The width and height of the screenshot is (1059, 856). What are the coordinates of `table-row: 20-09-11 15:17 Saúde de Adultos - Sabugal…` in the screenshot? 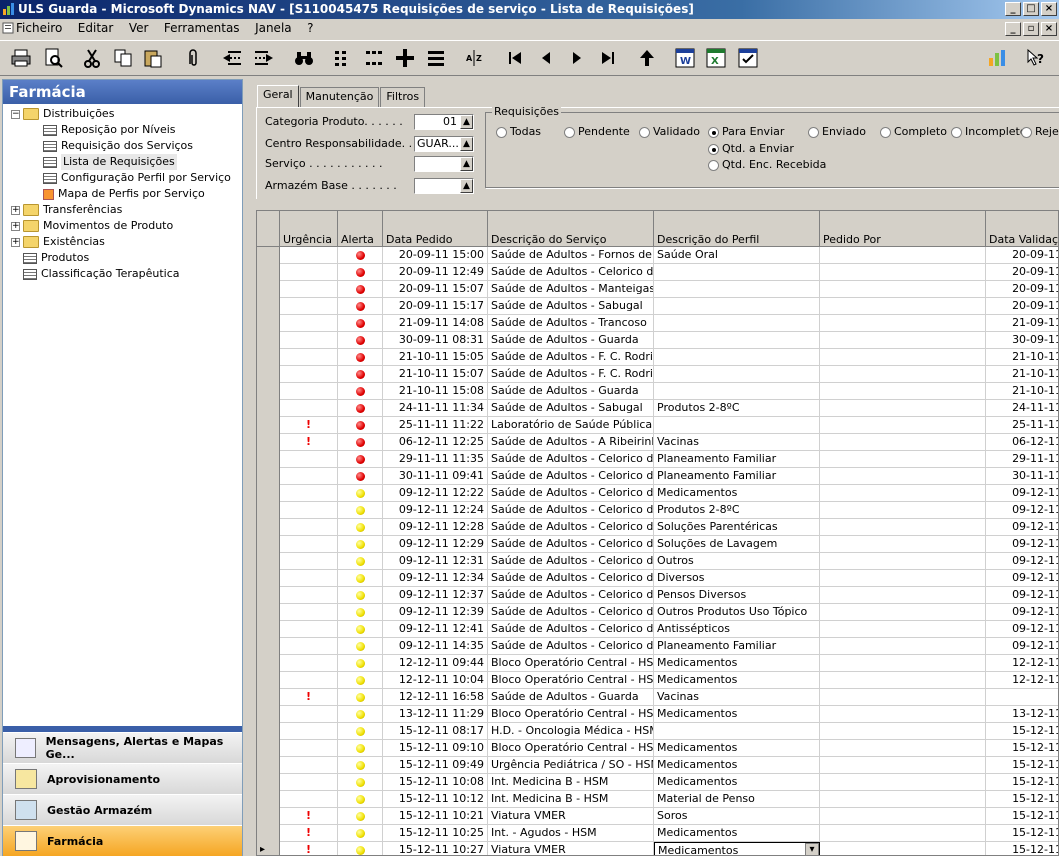 It's located at (657, 306).